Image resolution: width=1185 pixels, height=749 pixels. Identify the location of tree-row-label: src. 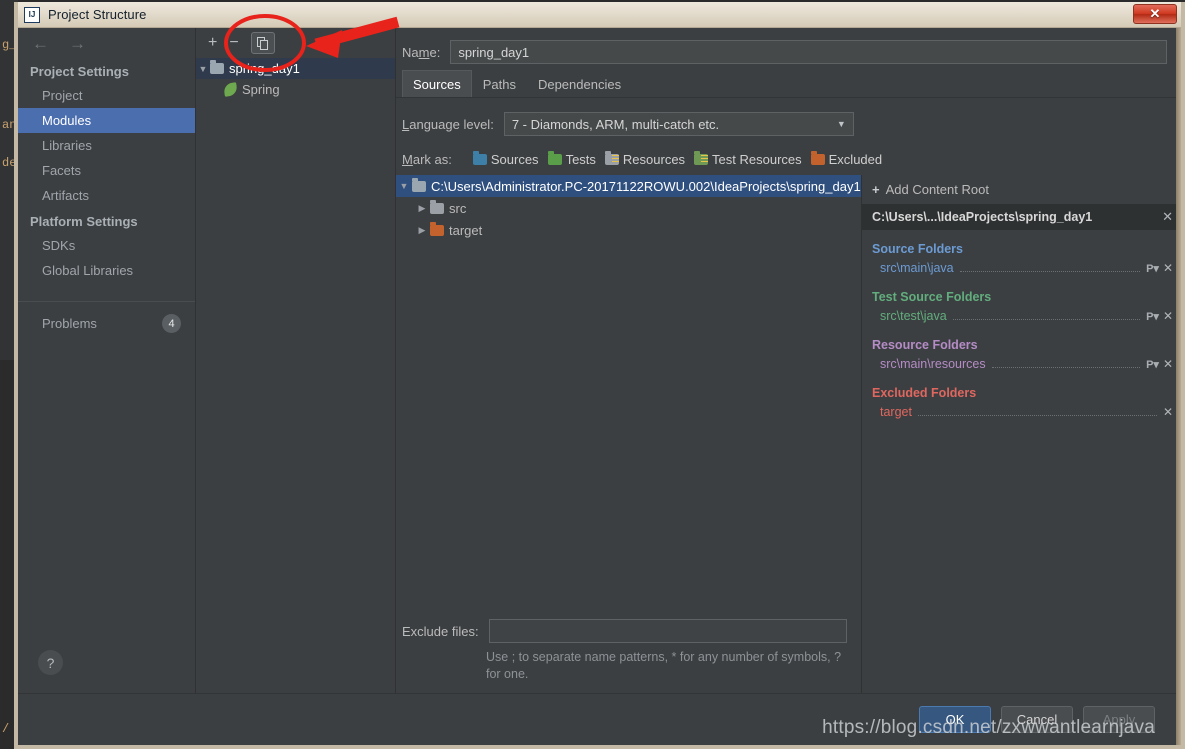
(458, 208).